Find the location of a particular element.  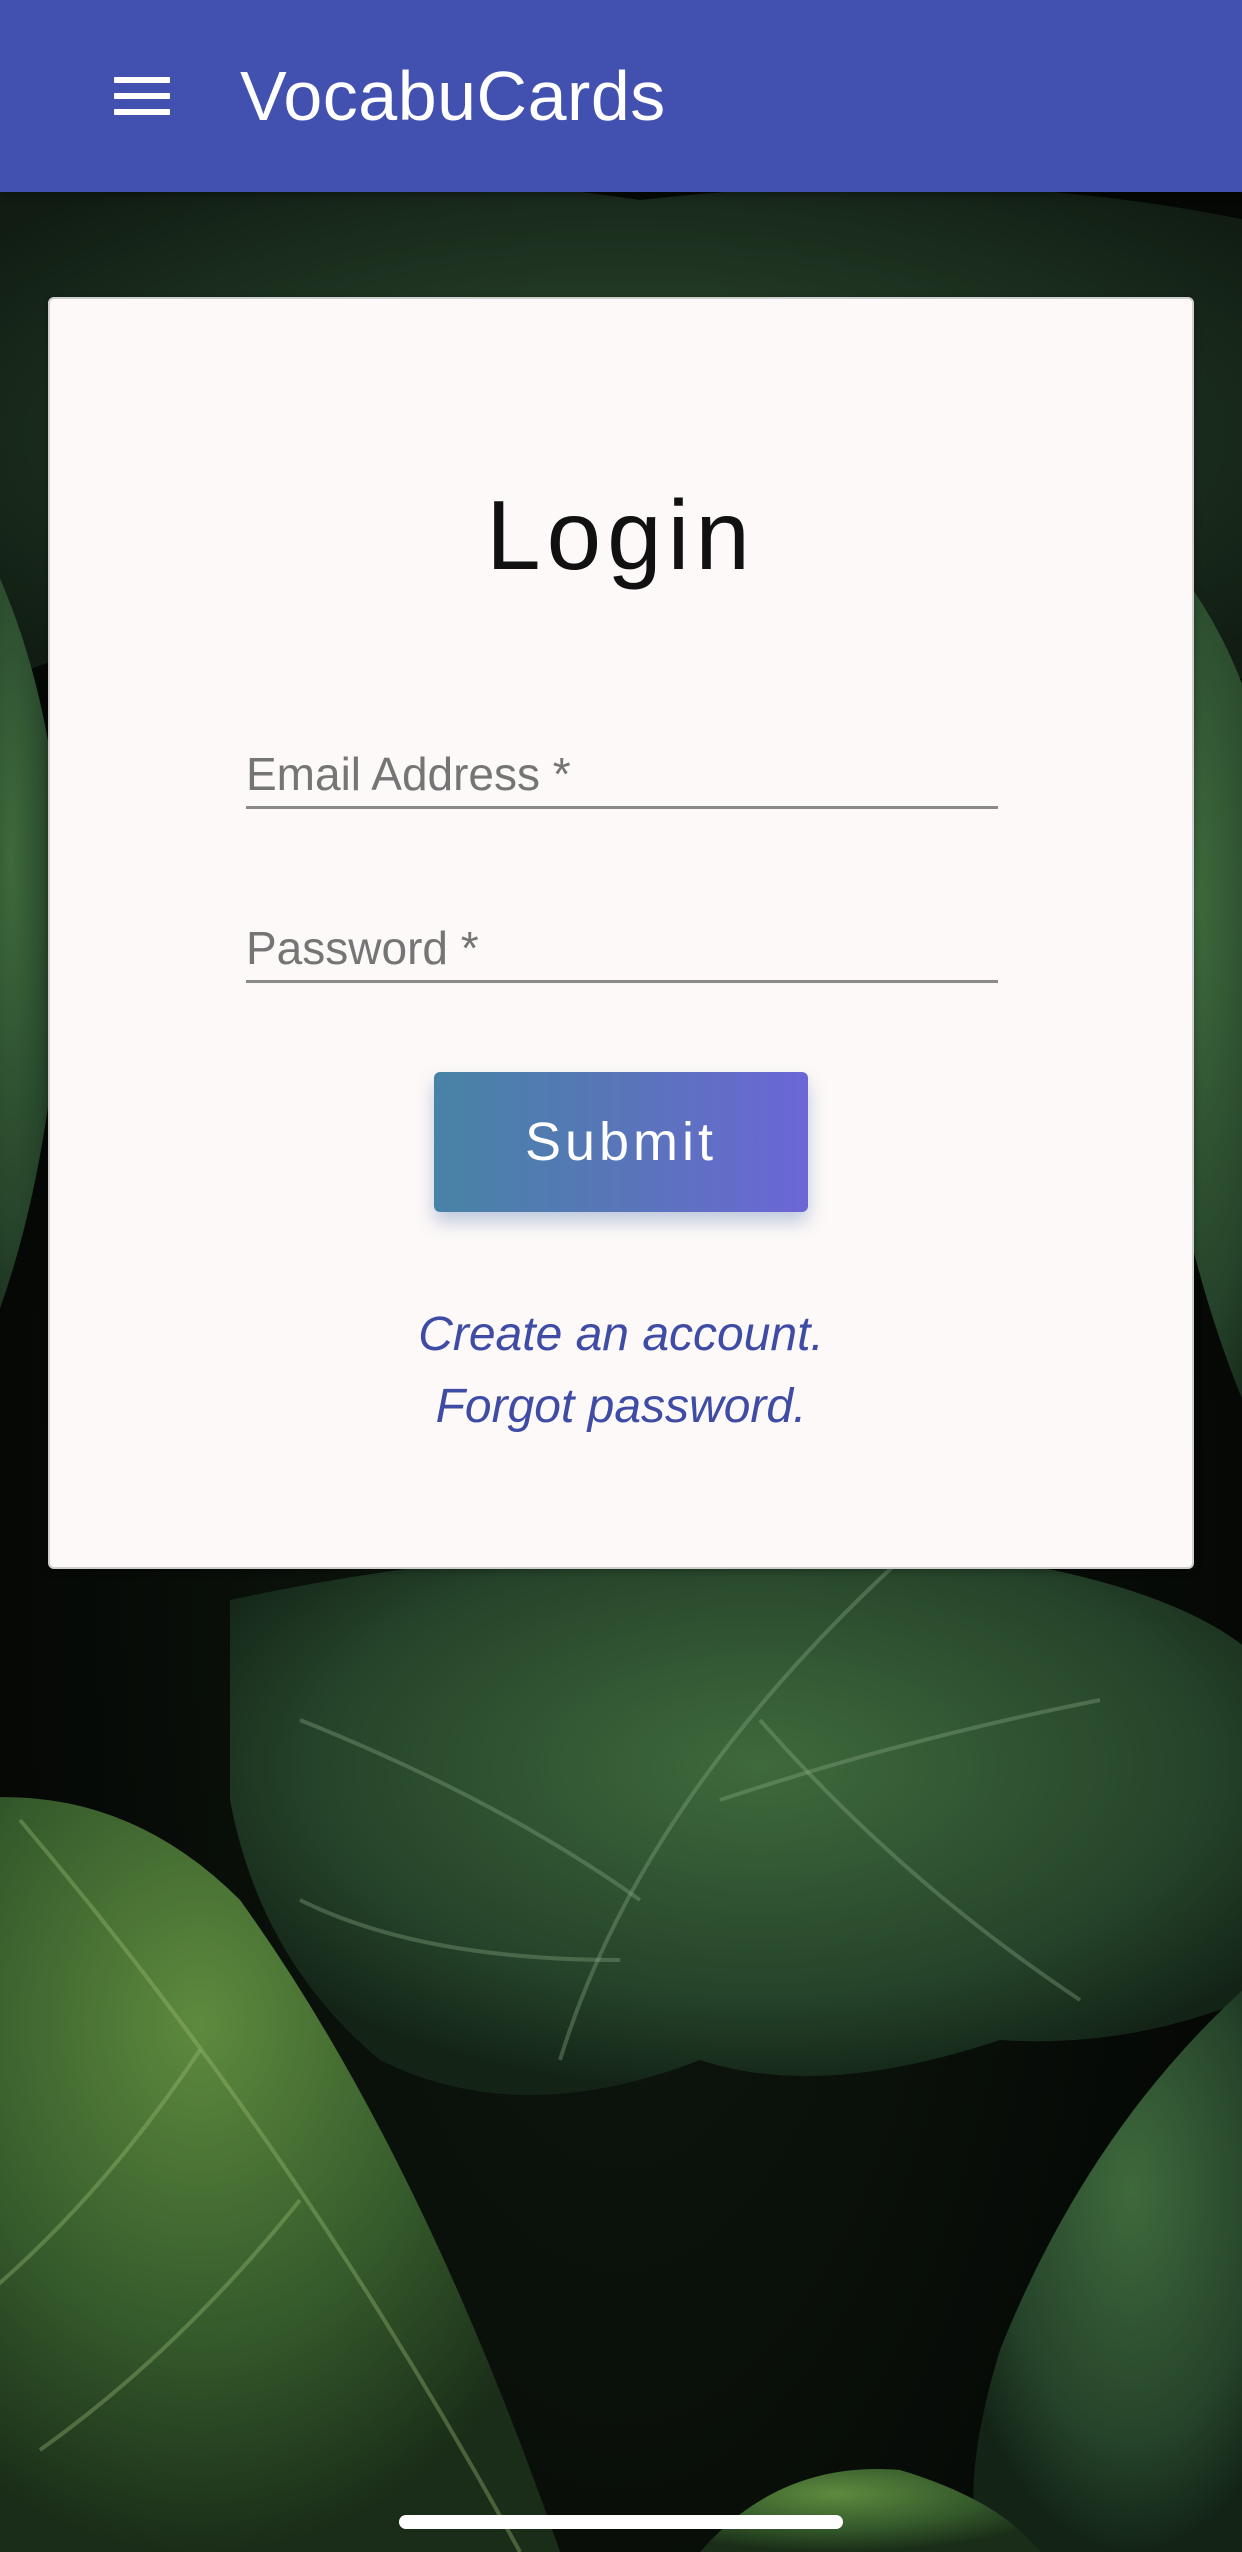

create-account-link: Create an account. is located at coordinates (621, 1335).